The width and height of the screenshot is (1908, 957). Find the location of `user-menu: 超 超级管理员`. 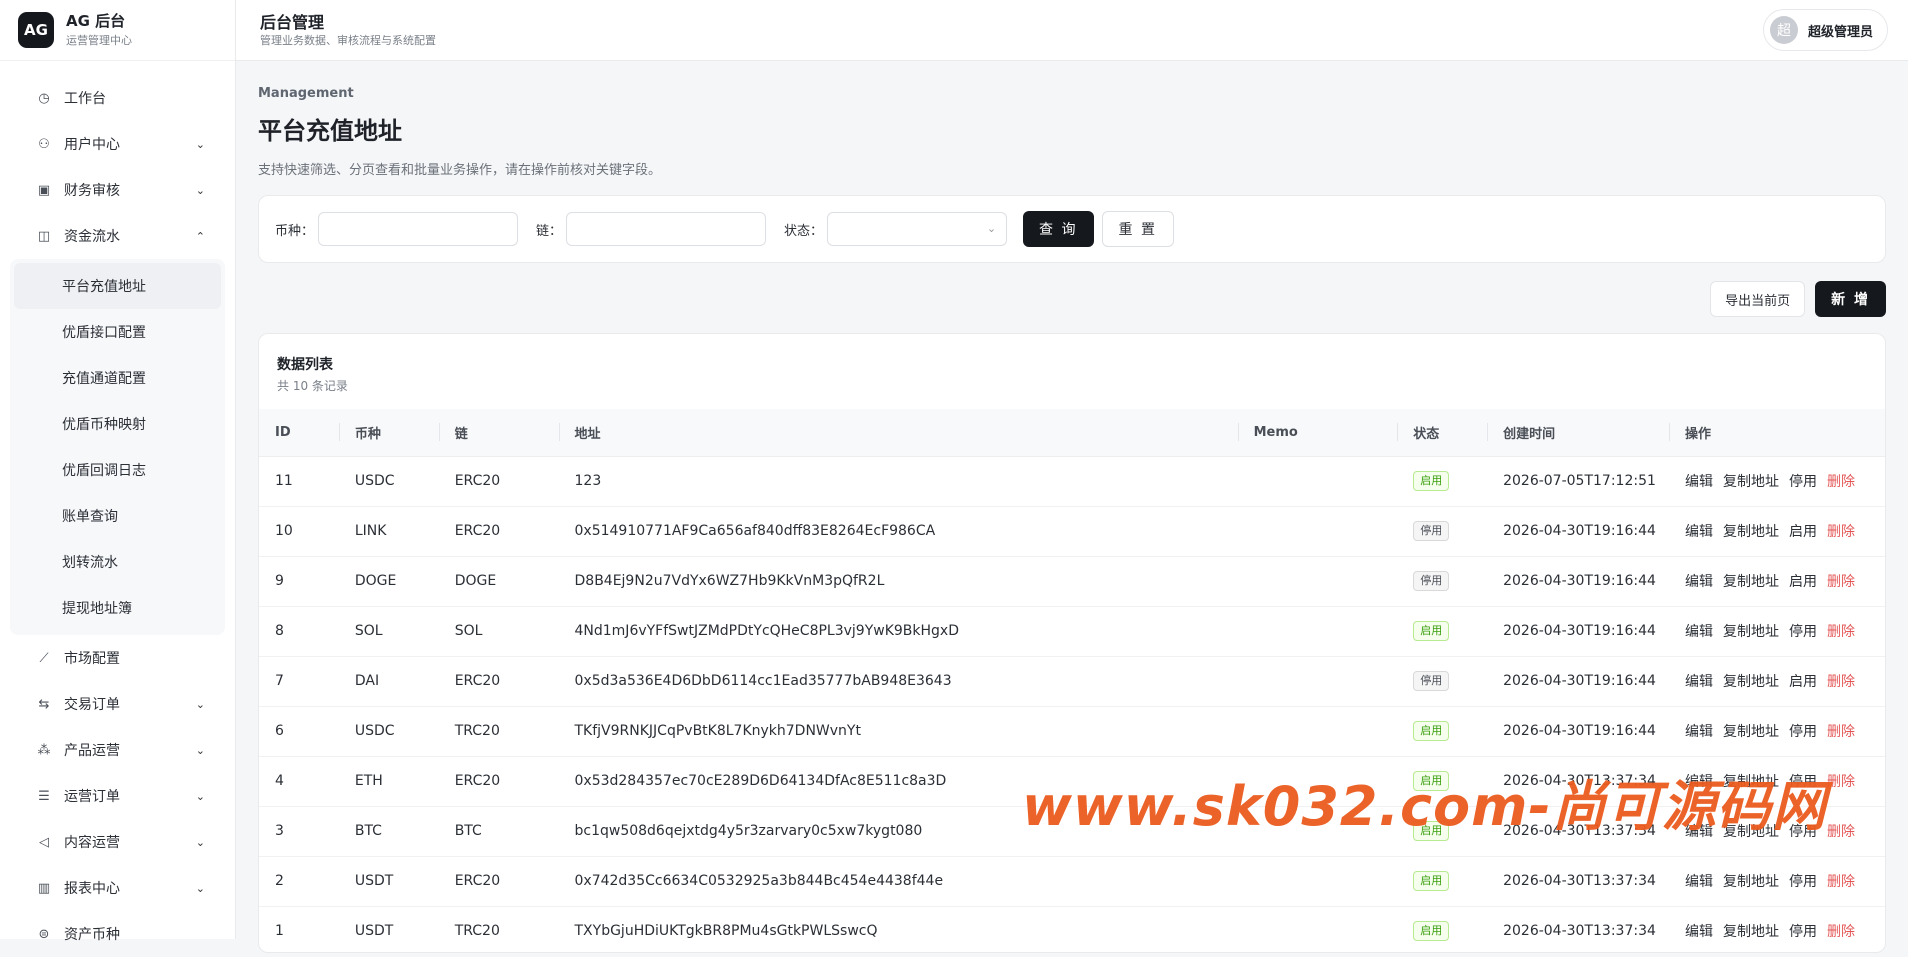

user-menu: 超 超级管理员 is located at coordinates (1825, 30).